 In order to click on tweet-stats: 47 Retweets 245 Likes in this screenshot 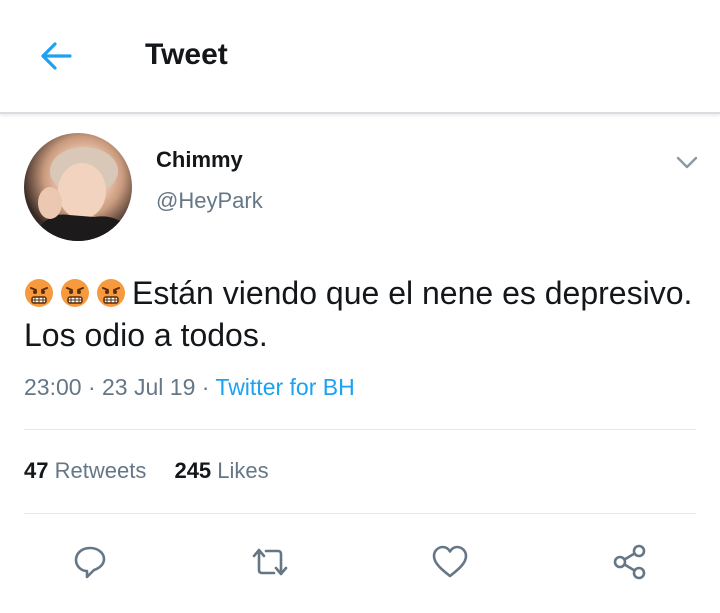, I will do `click(157, 471)`.